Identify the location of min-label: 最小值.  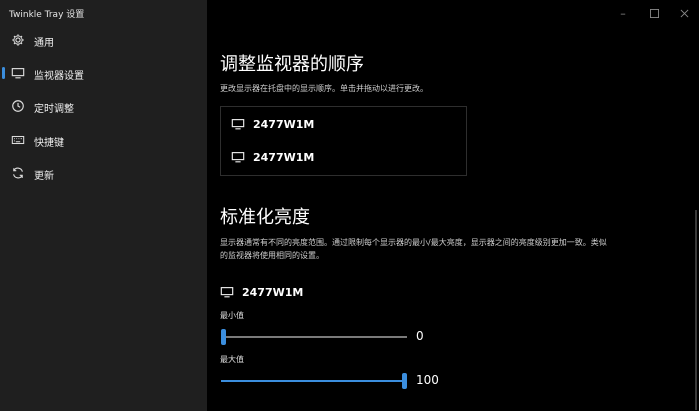
(232, 315).